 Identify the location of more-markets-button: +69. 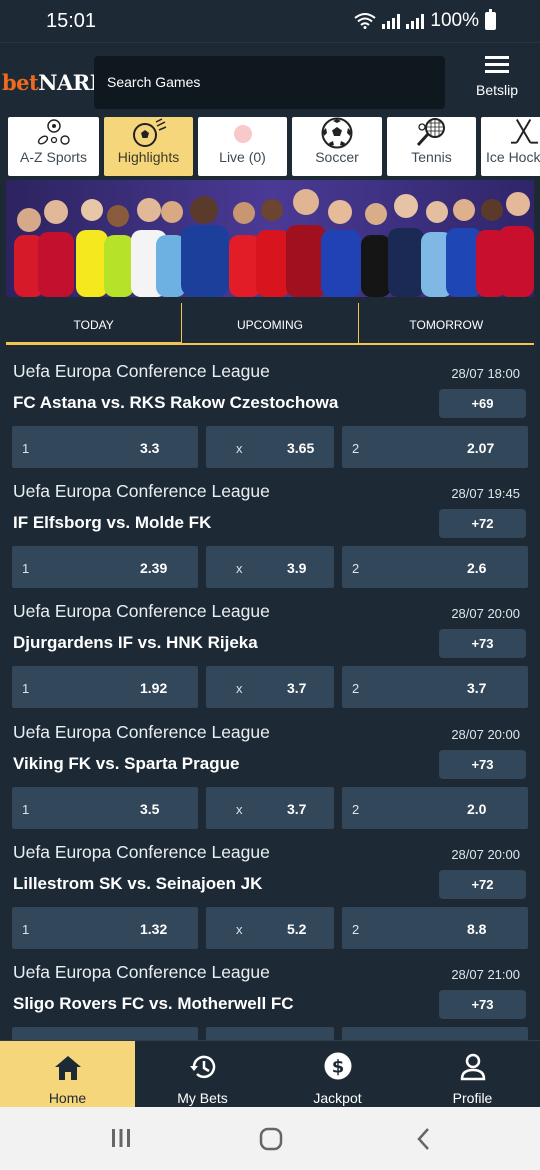
(482, 403).